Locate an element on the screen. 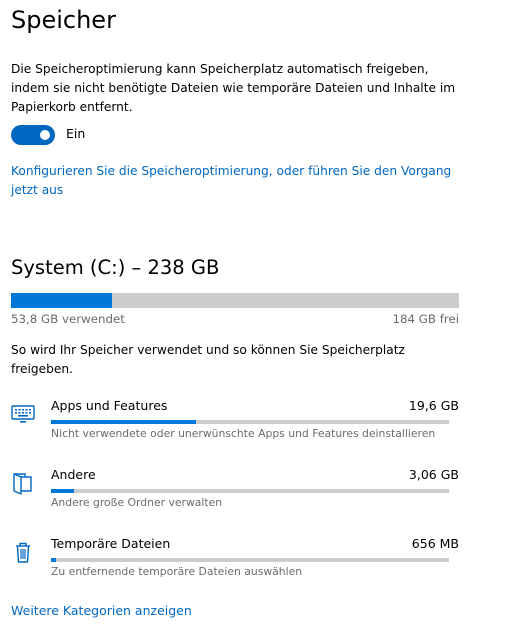 The image size is (527, 630). drive-title: System (C:) – 238 GB is located at coordinates (115, 267).